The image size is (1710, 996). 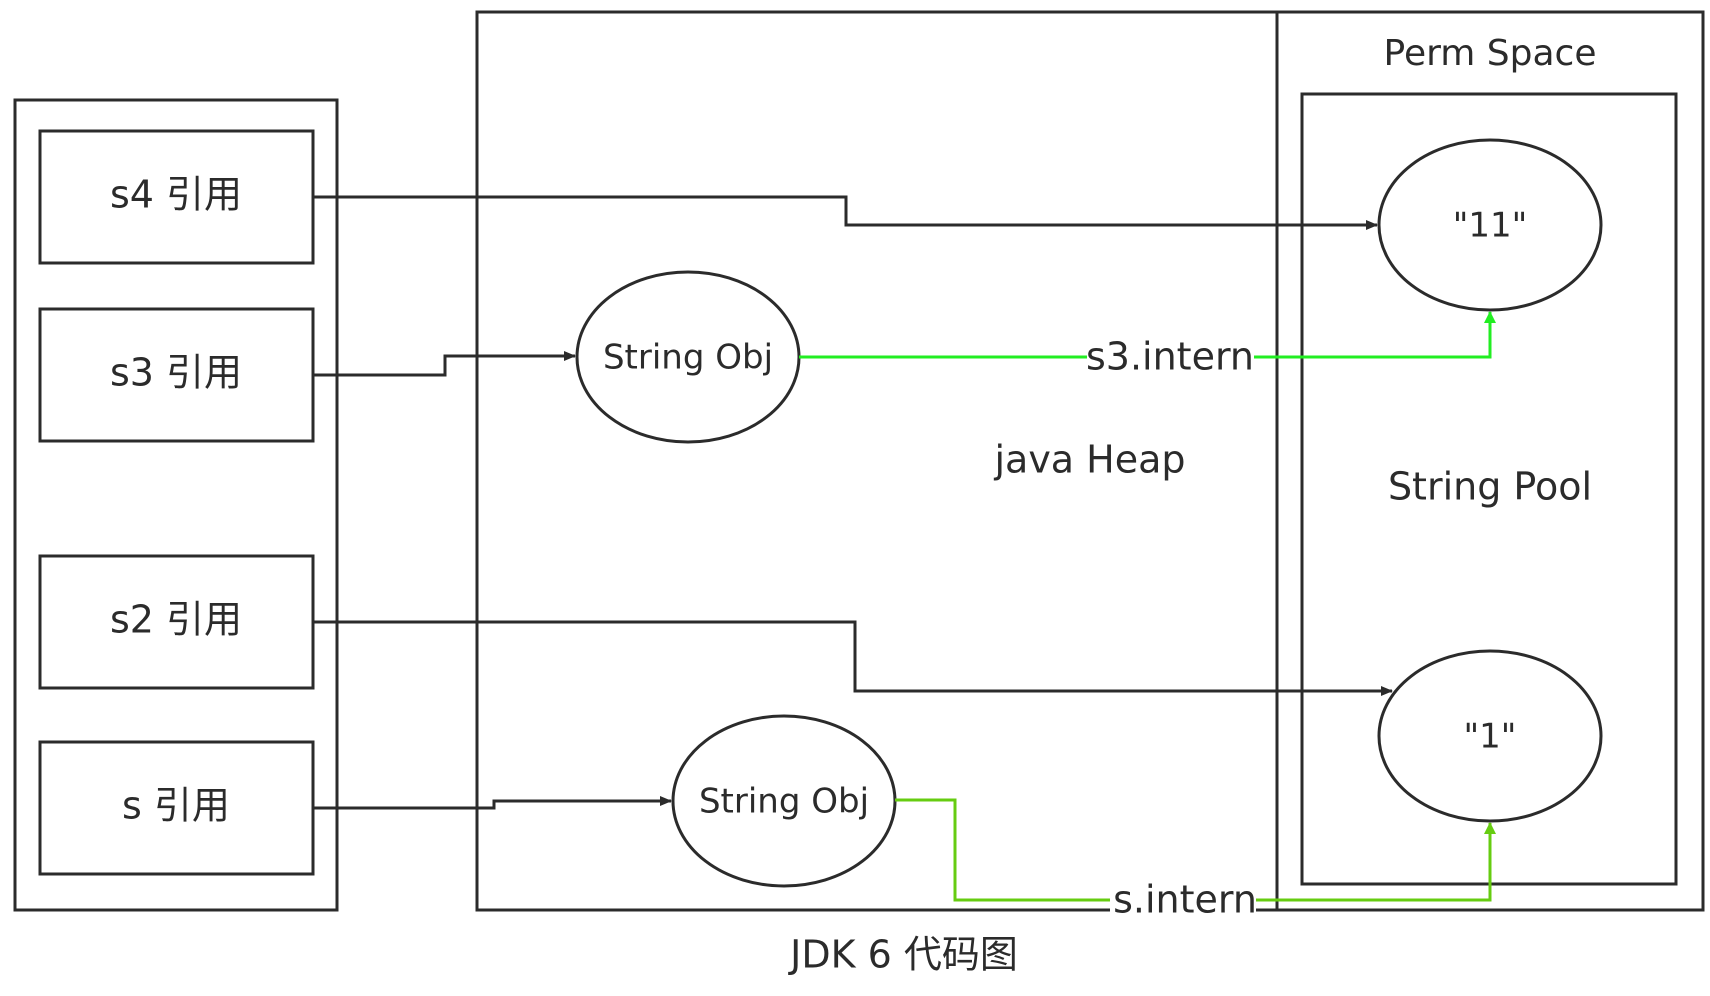 I want to click on string-obj-upper: String Obj, so click(x=688, y=357).